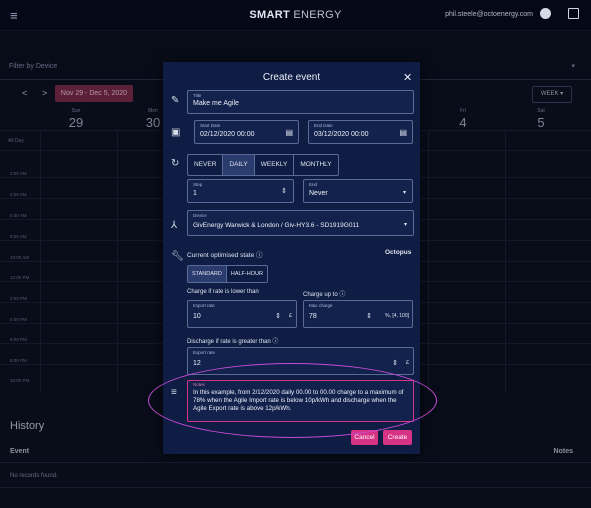 The image size is (591, 508). What do you see at coordinates (239, 165) in the screenshot?
I see `repeat-daily-button: DAILY` at bounding box center [239, 165].